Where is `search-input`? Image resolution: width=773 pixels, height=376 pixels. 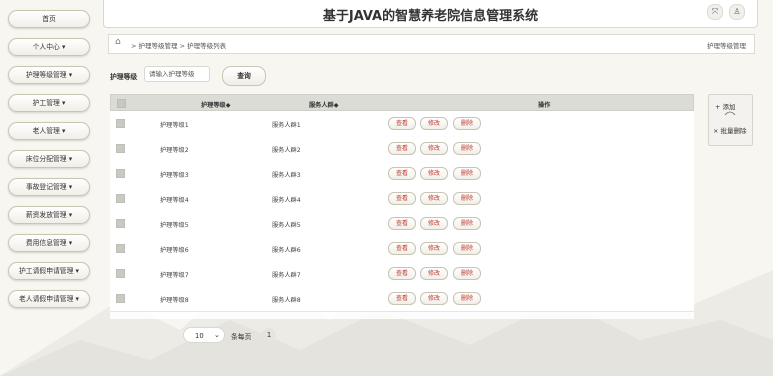 search-input is located at coordinates (177, 74).